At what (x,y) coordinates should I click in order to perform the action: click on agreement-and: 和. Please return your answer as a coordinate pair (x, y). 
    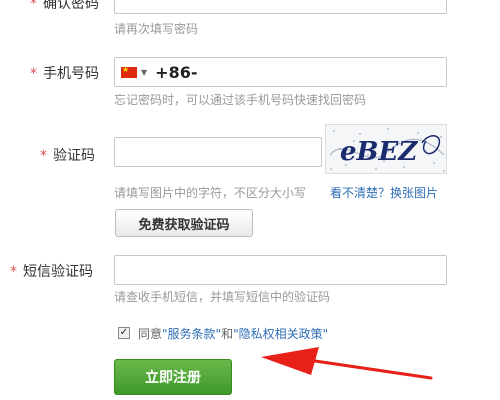
    Looking at the image, I should click on (227, 334).